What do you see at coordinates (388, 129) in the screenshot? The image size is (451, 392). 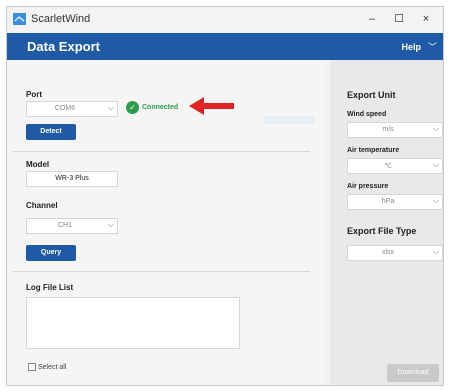 I see `wind-speed-value: m/s` at bounding box center [388, 129].